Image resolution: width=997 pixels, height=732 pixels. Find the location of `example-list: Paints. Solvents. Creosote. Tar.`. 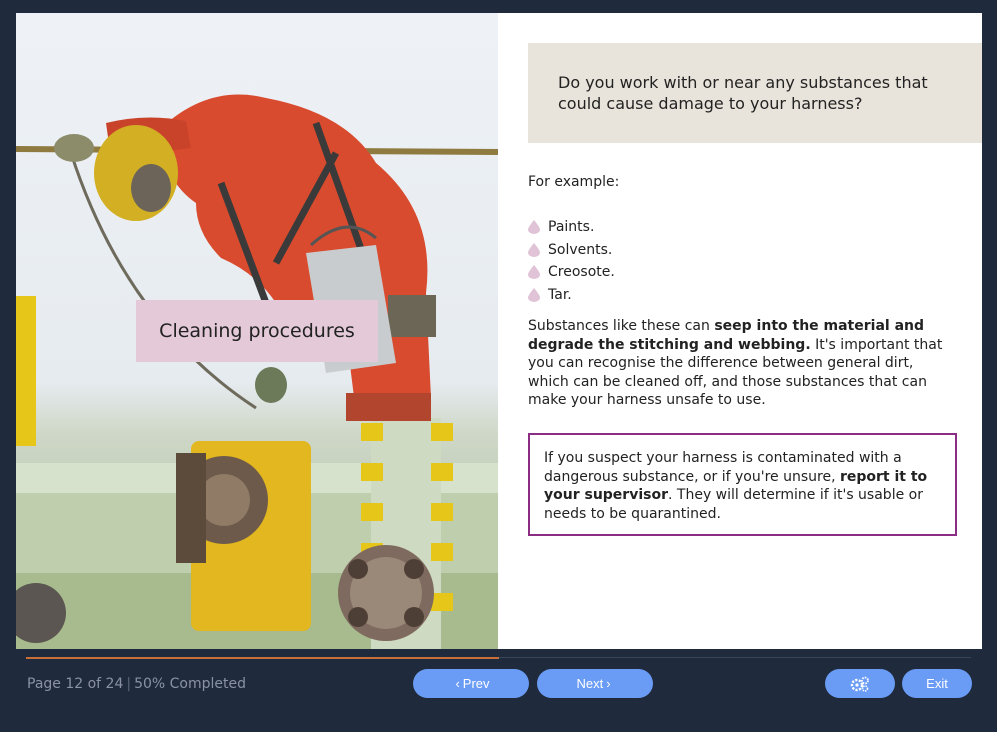

example-list: Paints. Solvents. Creosote. Tar. is located at coordinates (571, 261).